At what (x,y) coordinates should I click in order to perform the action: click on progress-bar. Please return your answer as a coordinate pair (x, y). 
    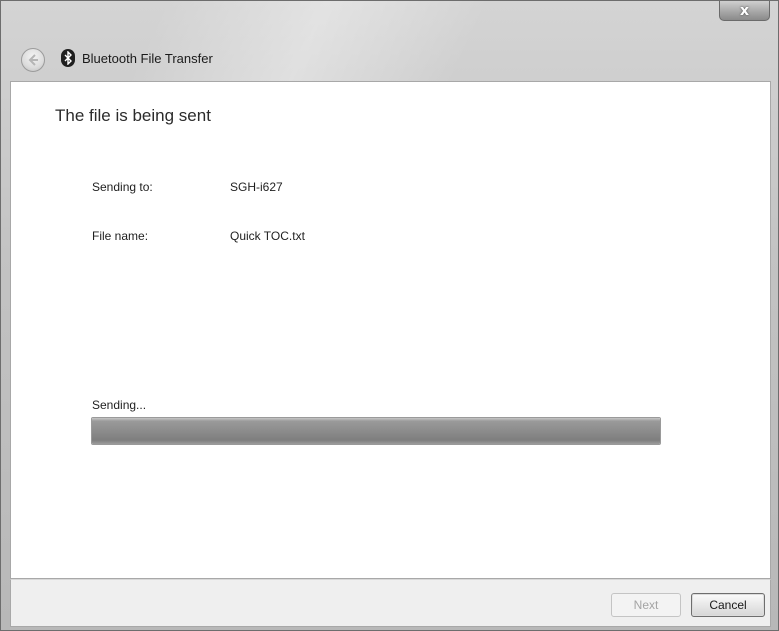
    Looking at the image, I should click on (376, 431).